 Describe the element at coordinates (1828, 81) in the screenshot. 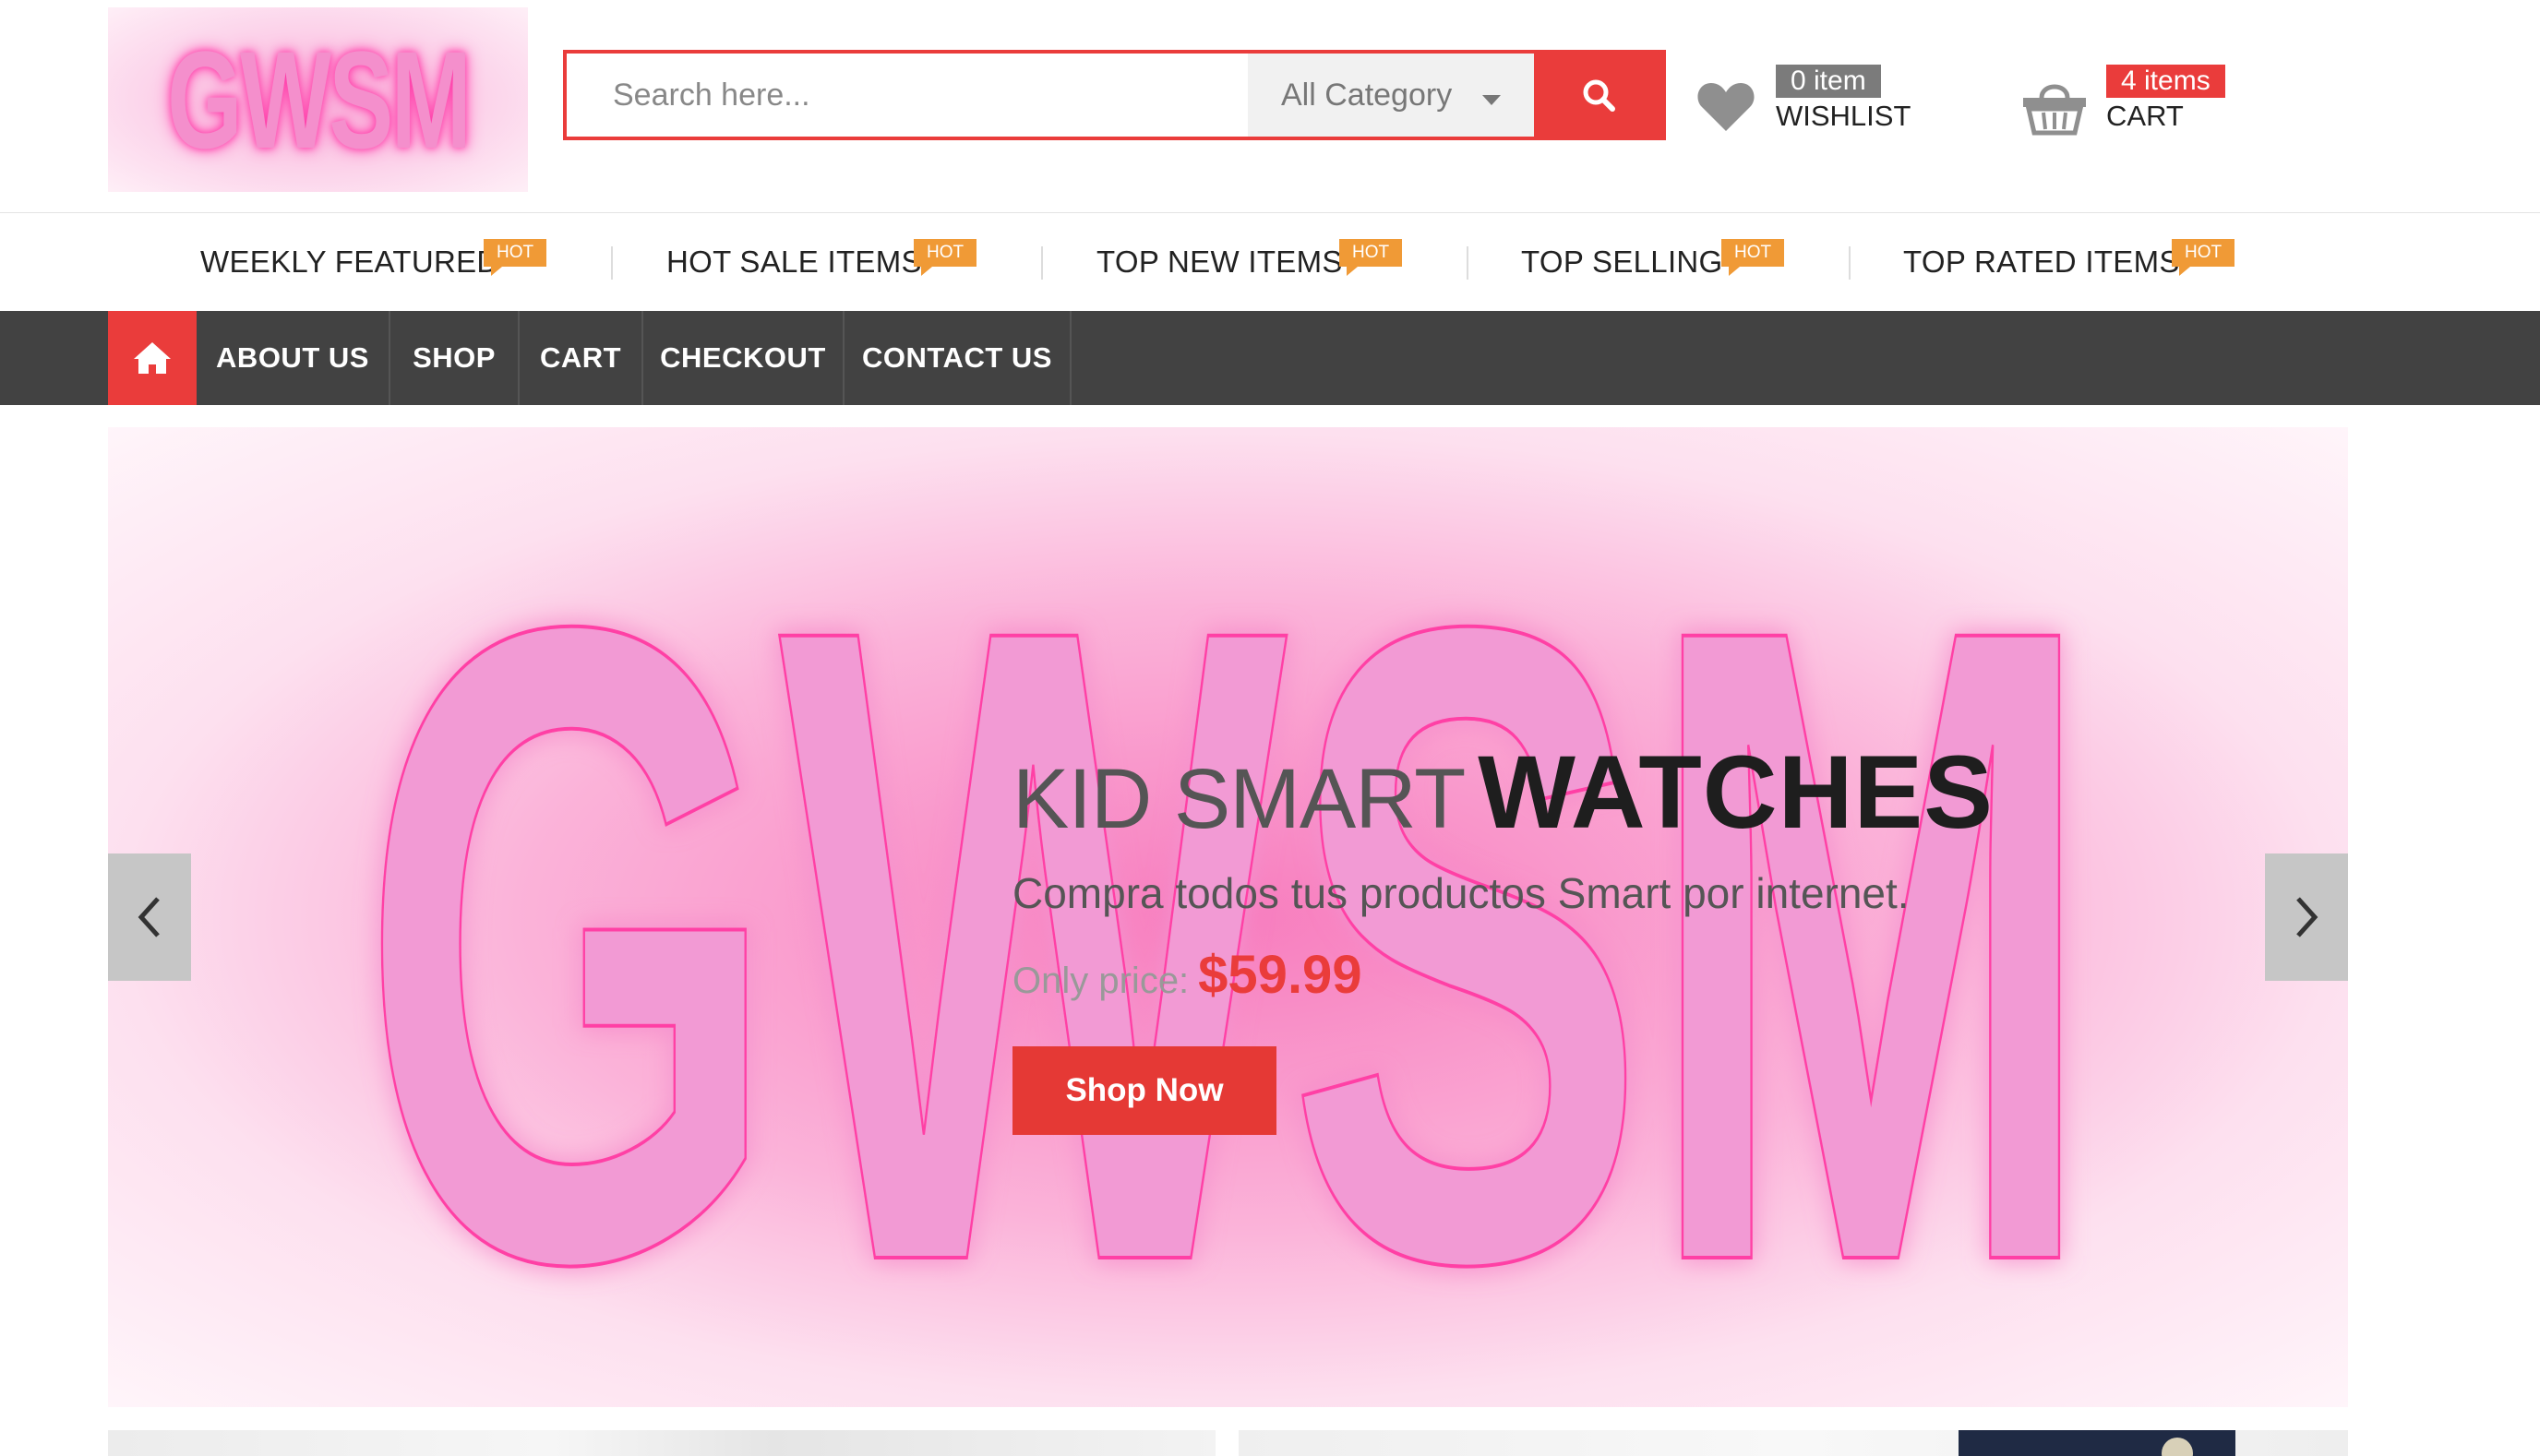

I see `wishlist-count-badge: 0 item` at that location.